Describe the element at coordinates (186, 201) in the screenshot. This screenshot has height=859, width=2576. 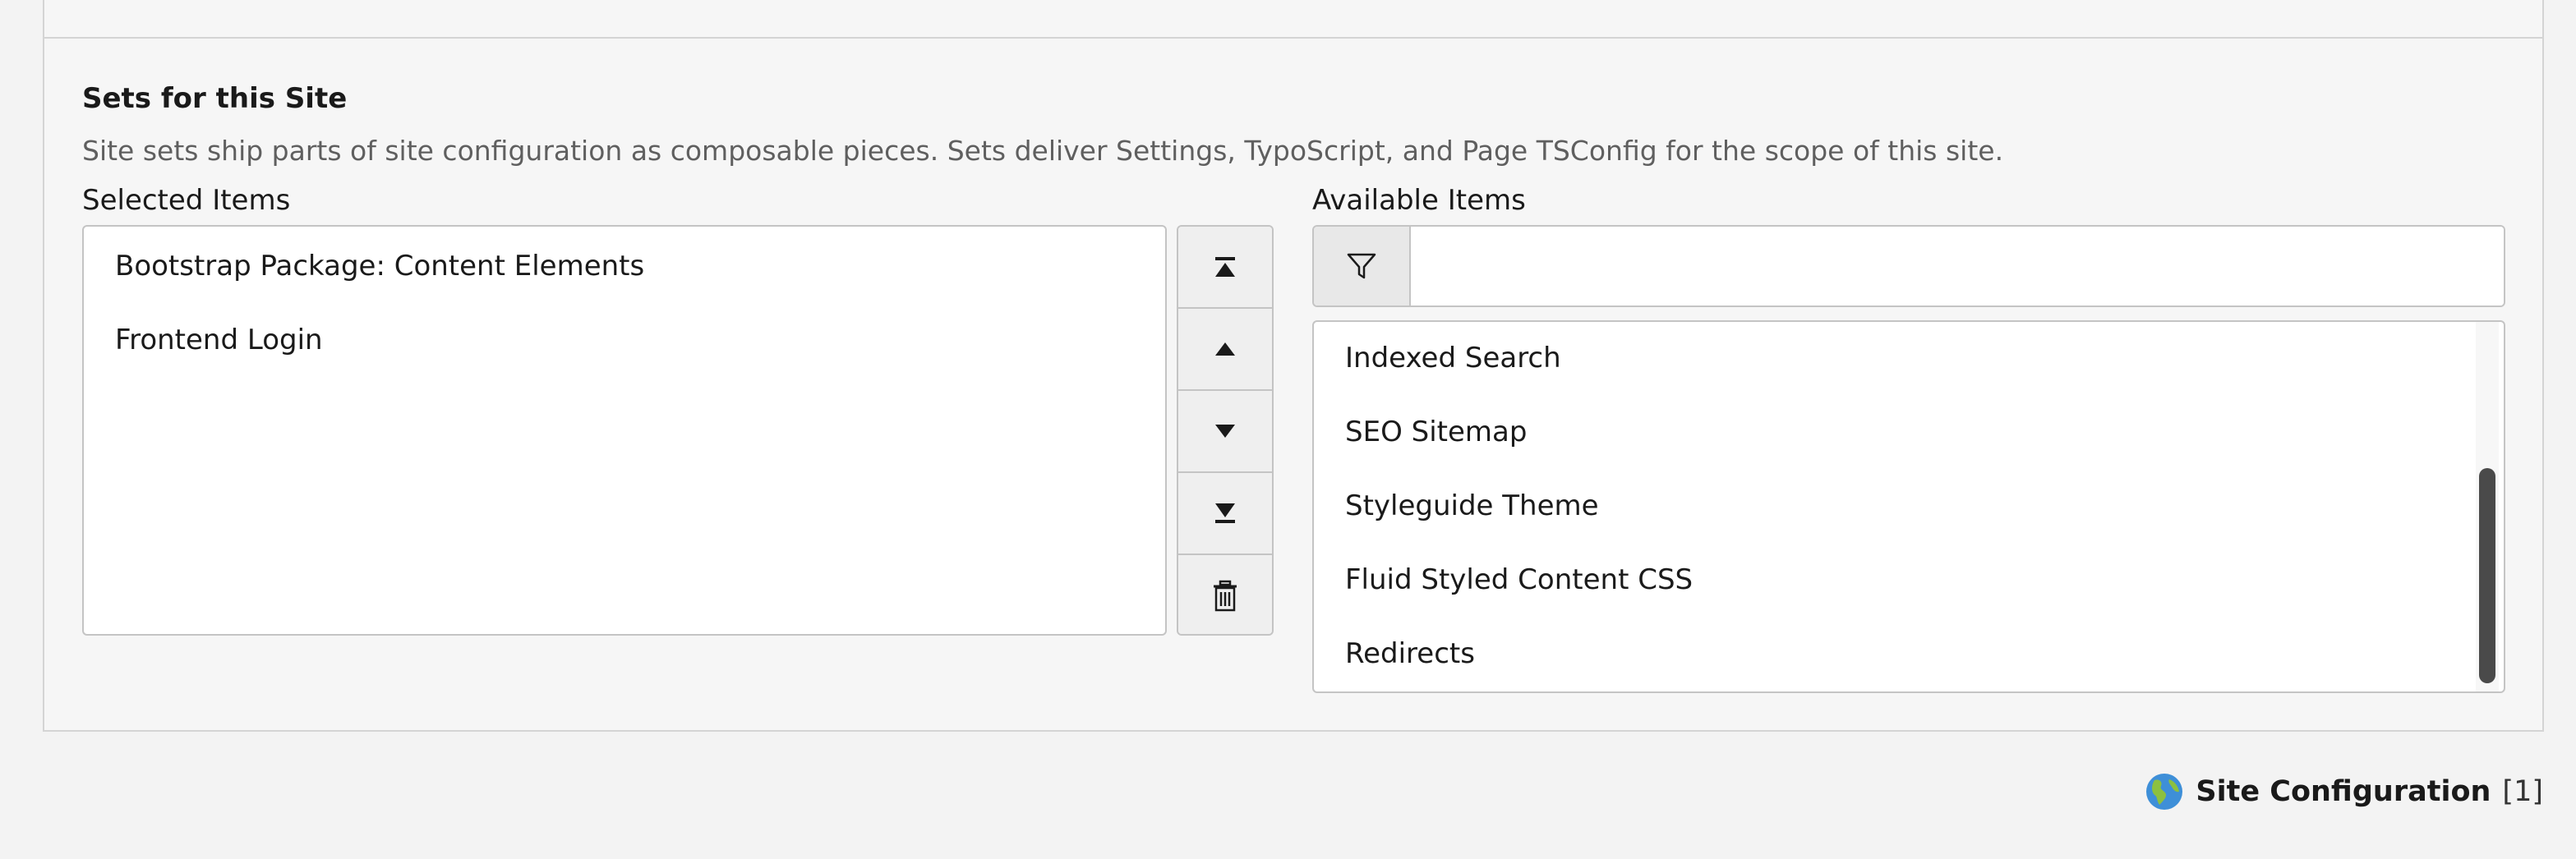
I see `selected-items-label: Selected Items` at that location.